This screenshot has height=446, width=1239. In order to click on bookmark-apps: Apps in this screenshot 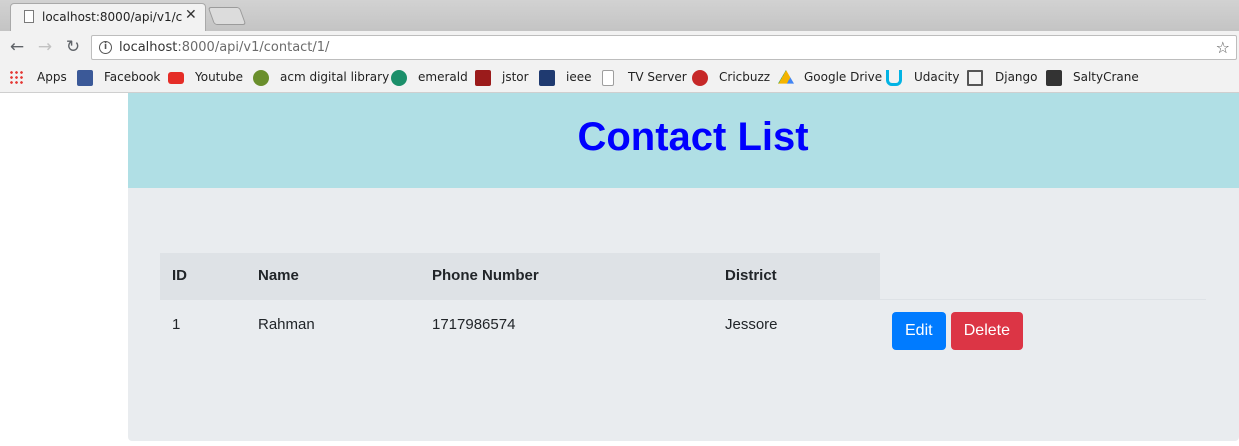, I will do `click(52, 78)`.